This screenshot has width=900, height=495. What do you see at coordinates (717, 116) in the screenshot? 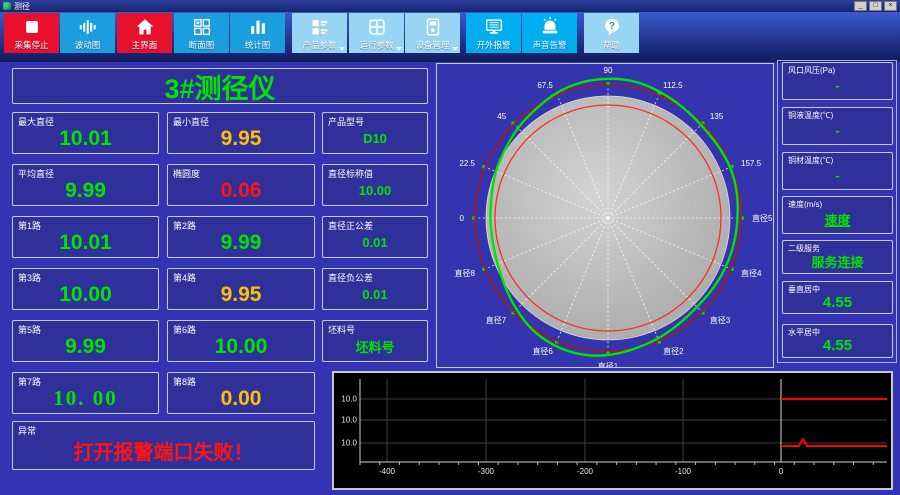
I see `spoke-label: 135` at bounding box center [717, 116].